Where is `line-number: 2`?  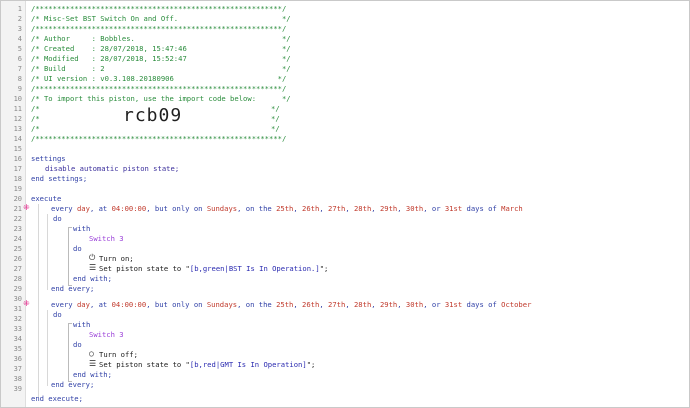 line-number: 2 is located at coordinates (19, 19).